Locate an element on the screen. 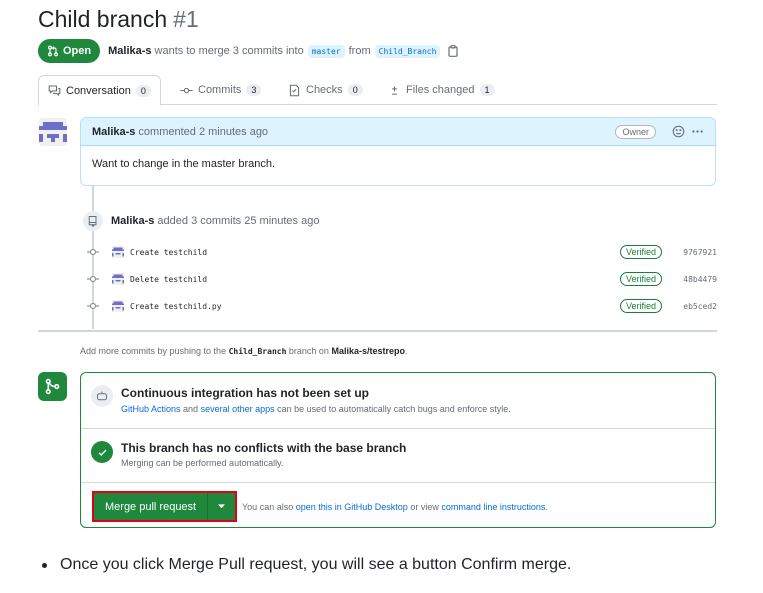 The height and width of the screenshot is (593, 763). from-word: from is located at coordinates (359, 51).